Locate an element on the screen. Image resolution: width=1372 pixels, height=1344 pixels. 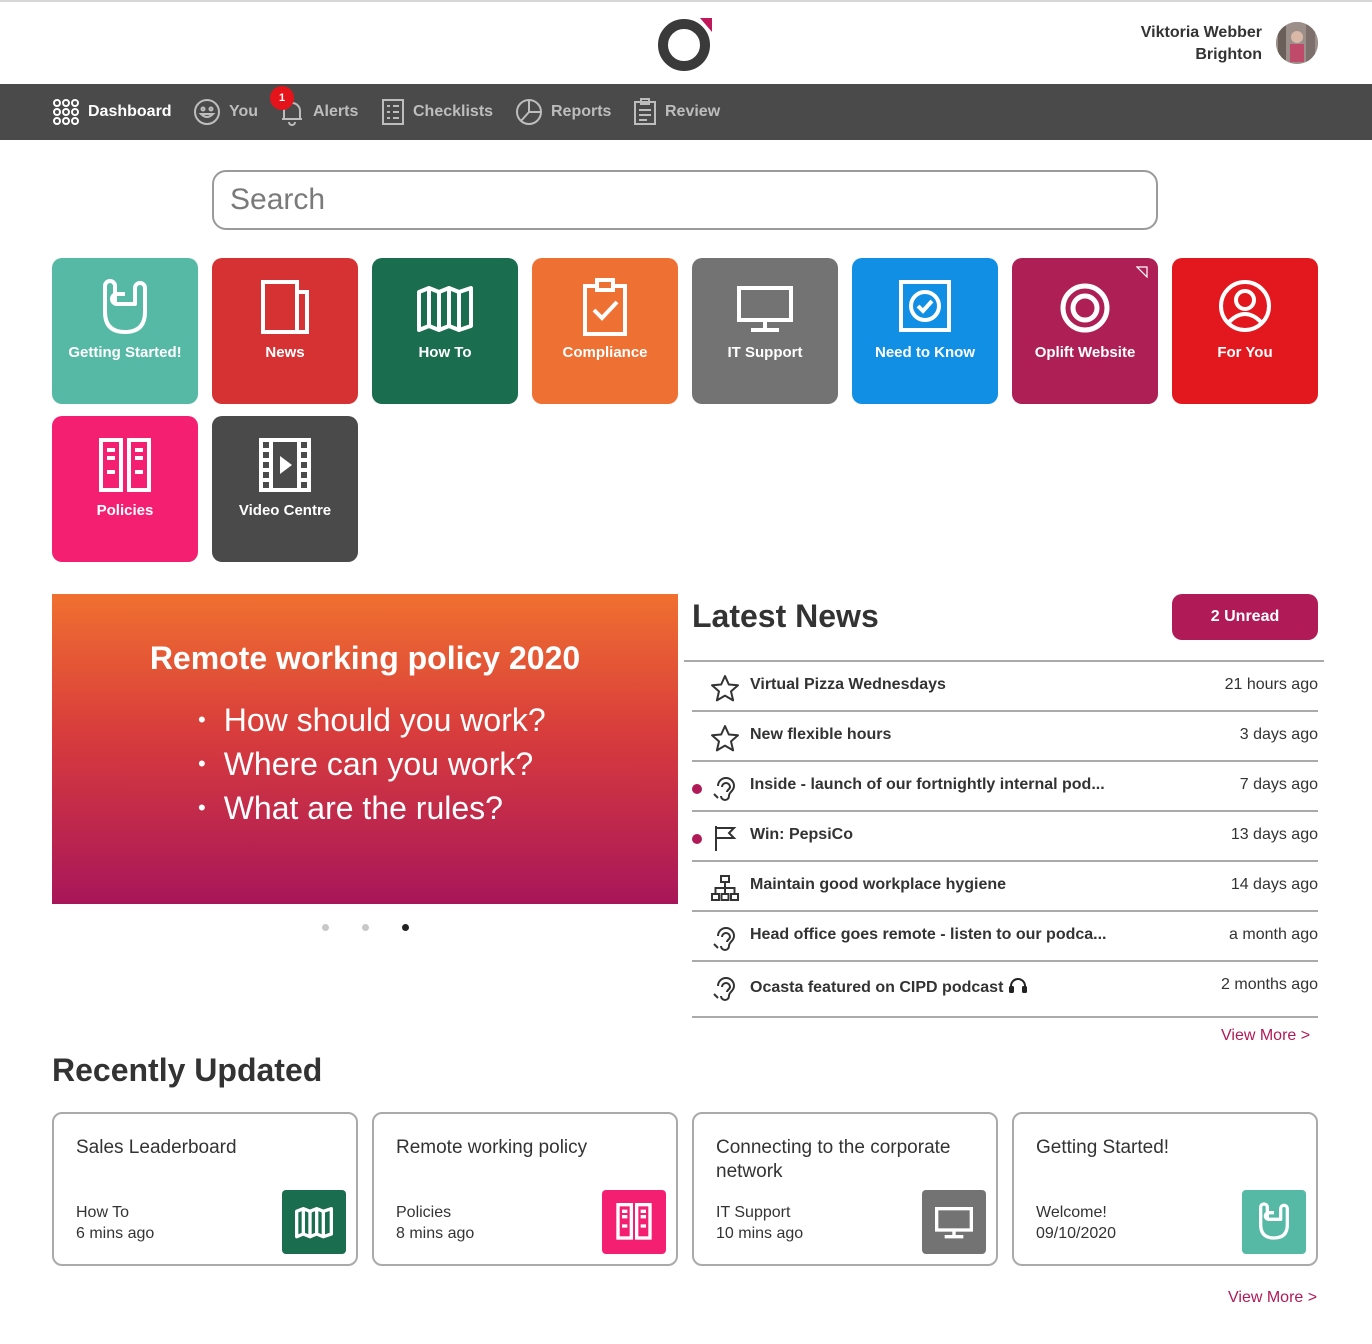
film-icon is located at coordinates (285, 465).